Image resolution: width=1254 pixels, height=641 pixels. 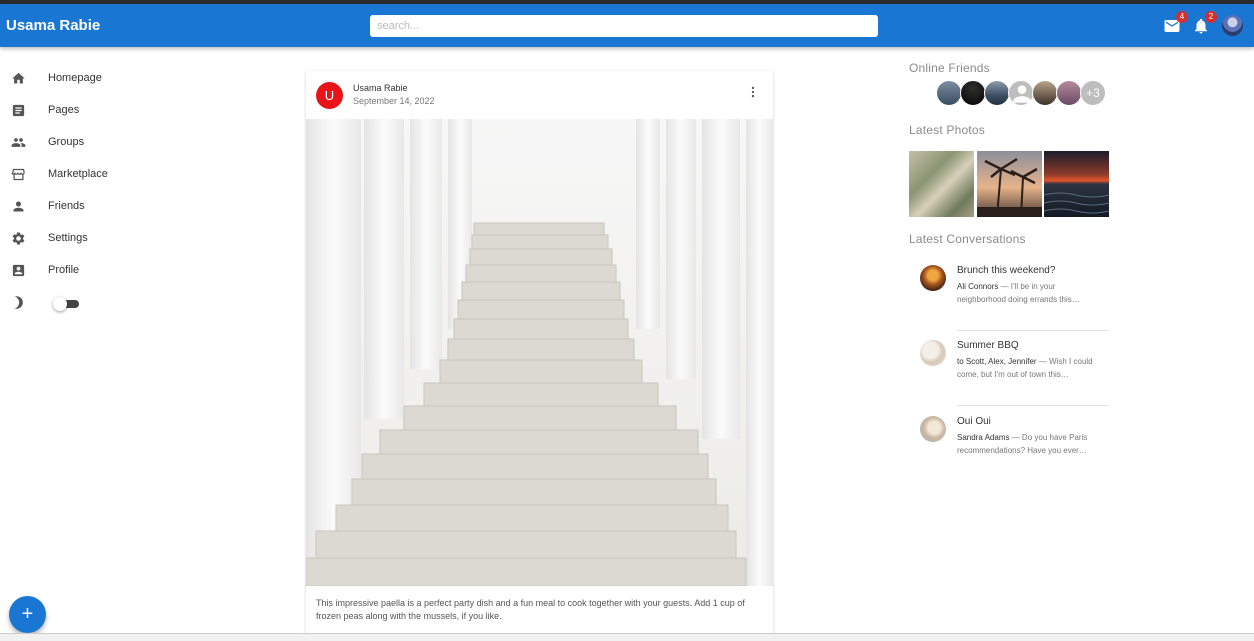 What do you see at coordinates (1093, 93) in the screenshot?
I see `more-friends-count: +3` at bounding box center [1093, 93].